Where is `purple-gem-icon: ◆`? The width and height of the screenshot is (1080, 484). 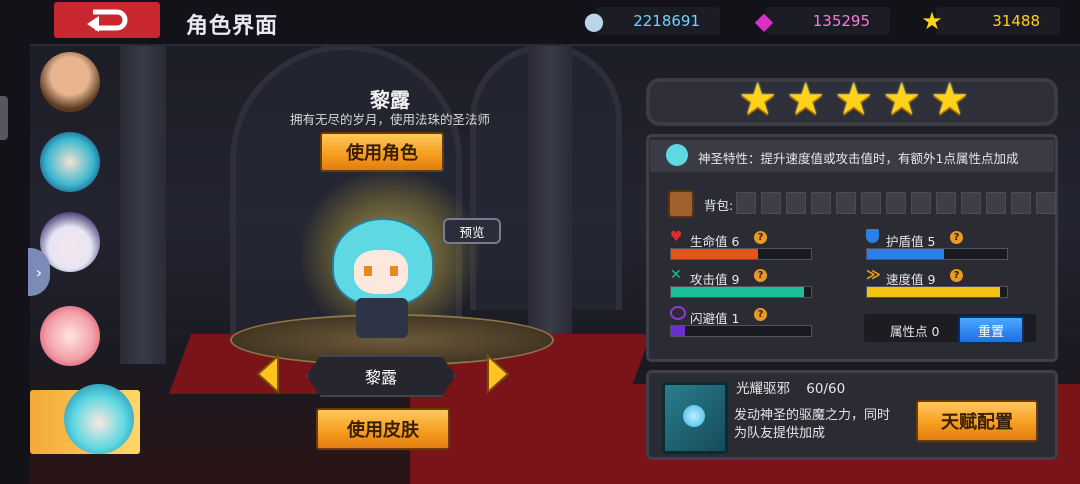 purple-gem-icon: ◆ is located at coordinates (764, 21).